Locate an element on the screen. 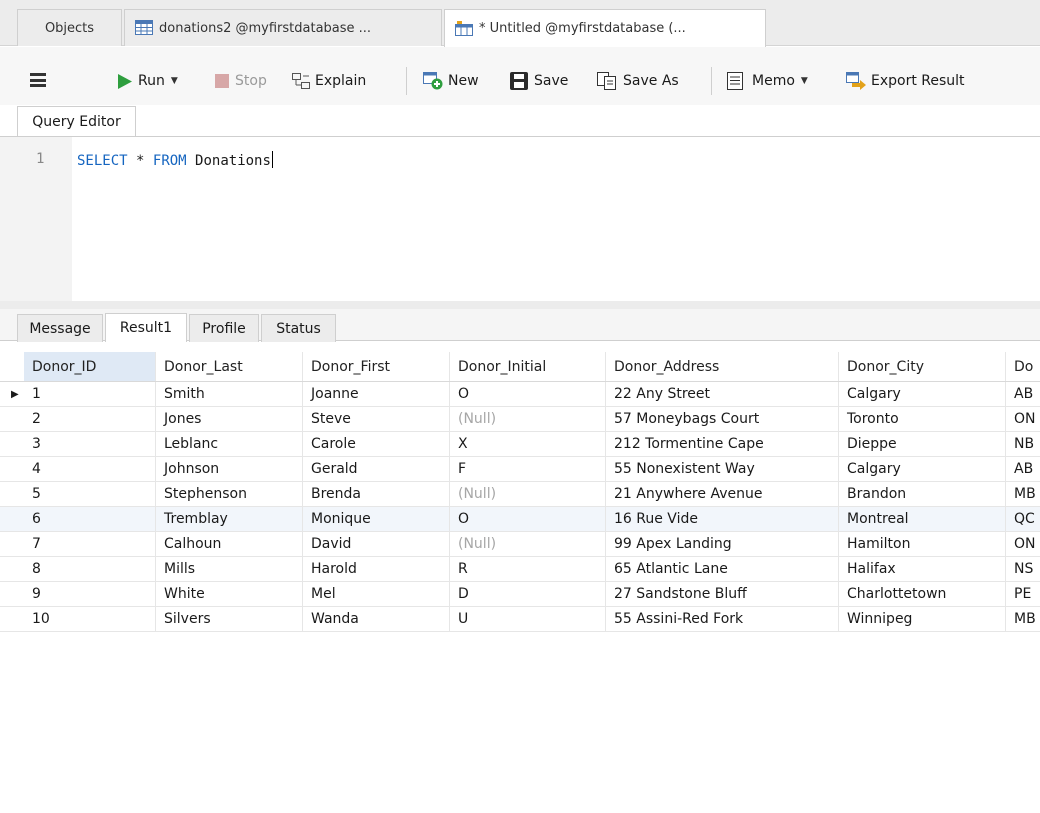 The image size is (1040, 813). cell-donor-first: Harold is located at coordinates (376, 569).